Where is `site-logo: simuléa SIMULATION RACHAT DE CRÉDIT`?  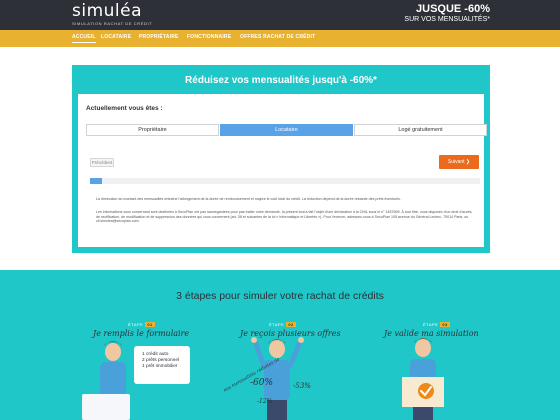
site-logo: simuléa SIMULATION RACHAT DE CRÉDIT is located at coordinates (112, 14).